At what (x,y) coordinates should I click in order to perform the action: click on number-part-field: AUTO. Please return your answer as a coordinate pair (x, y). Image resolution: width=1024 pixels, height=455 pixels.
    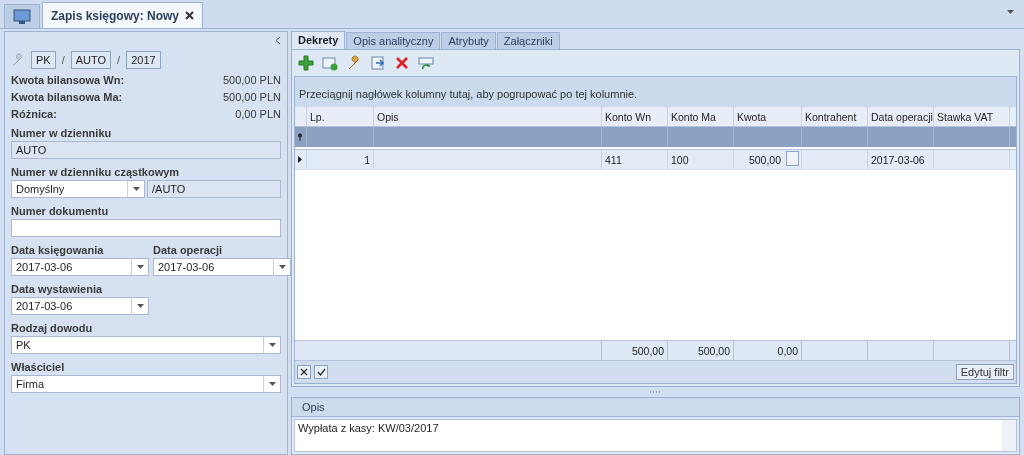
    Looking at the image, I should click on (91, 60).